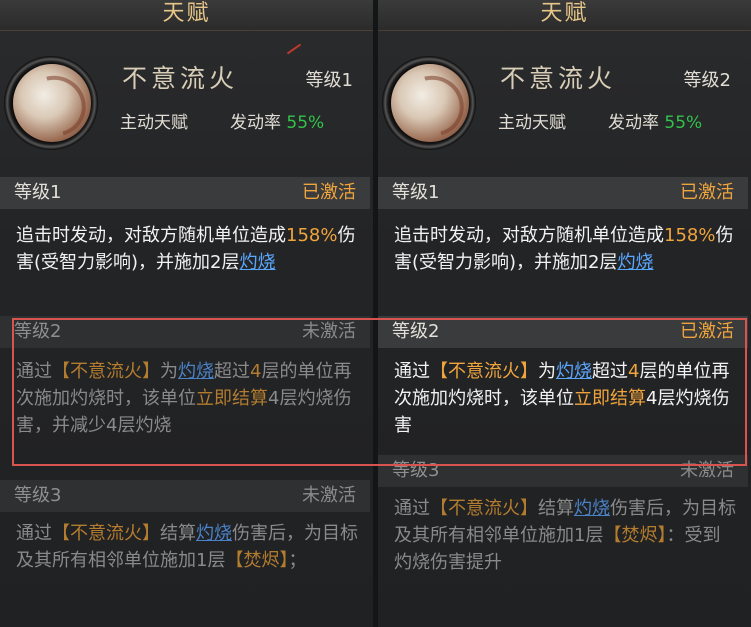 The width and height of the screenshot is (751, 627). What do you see at coordinates (38, 495) in the screenshot?
I see `section-label: 等级3` at bounding box center [38, 495].